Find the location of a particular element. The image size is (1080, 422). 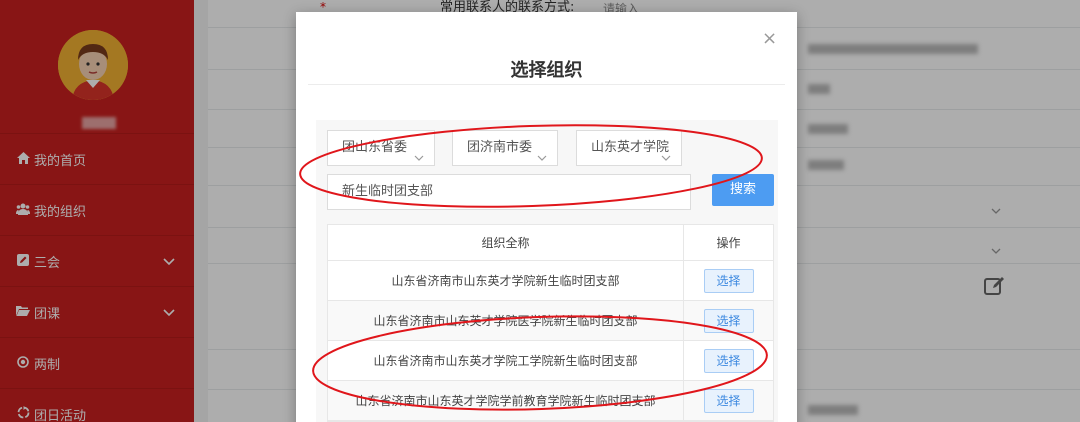

annotation-ellipse-results is located at coordinates (540, 363).